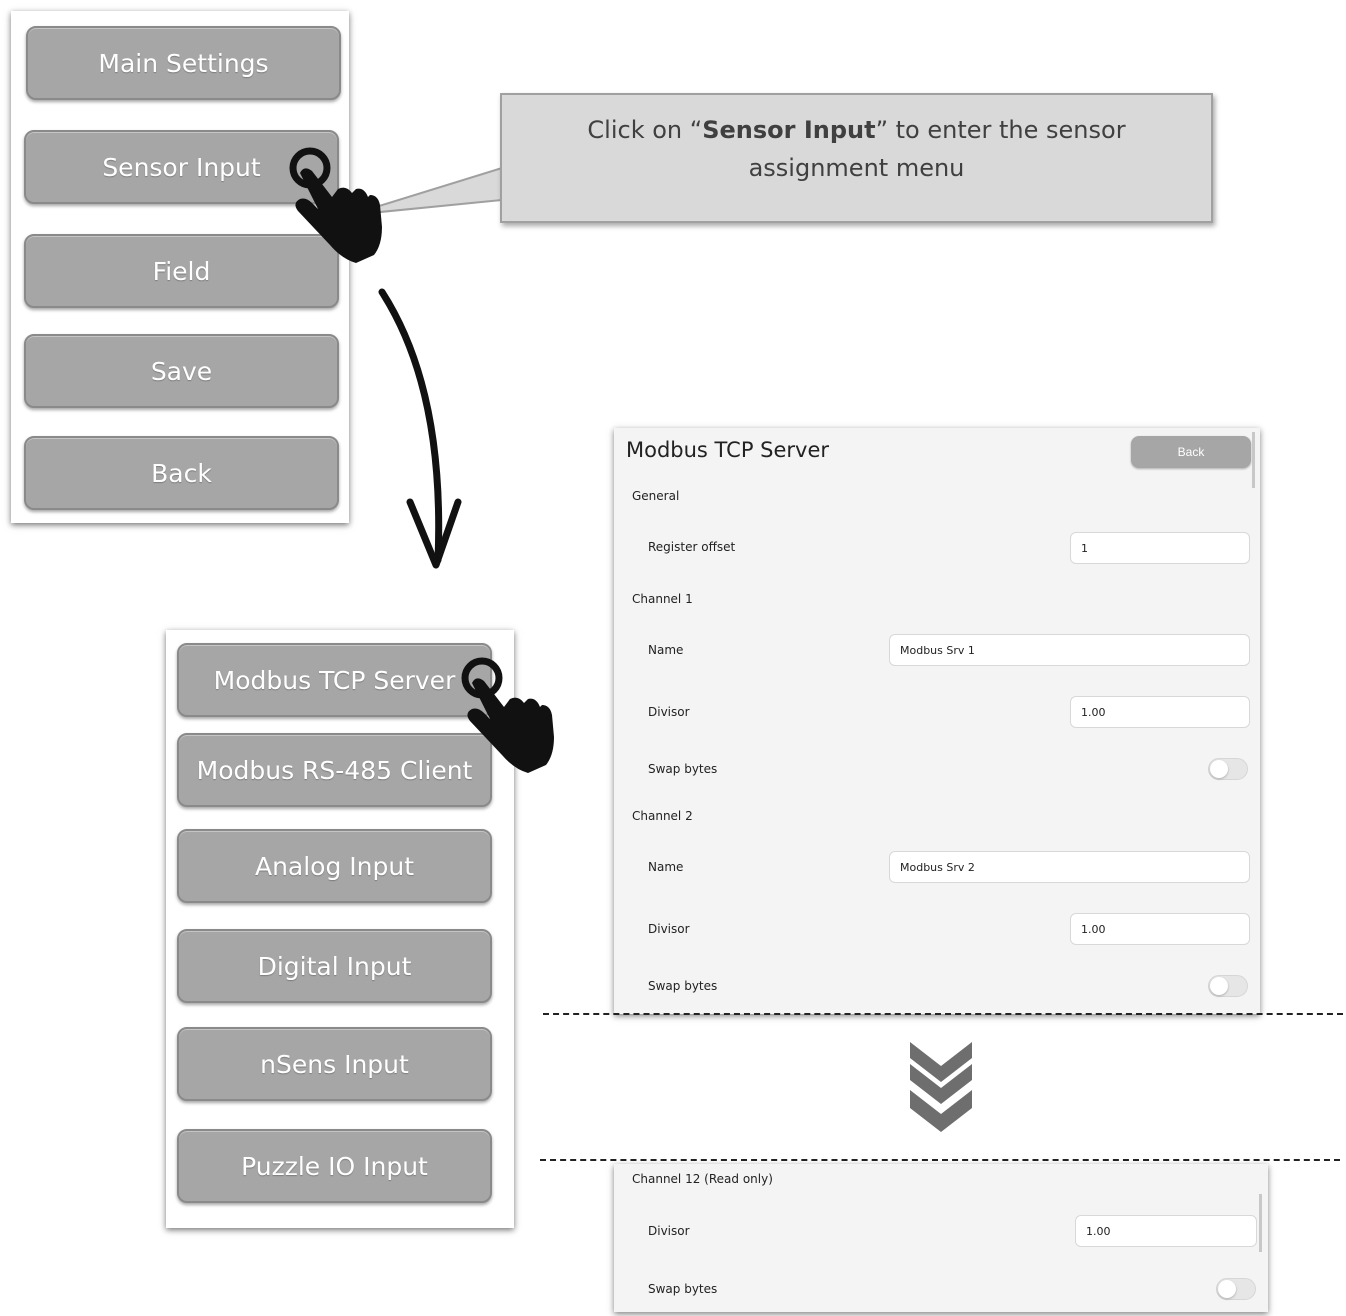 The height and width of the screenshot is (1316, 1346). Describe the element at coordinates (940, 1160) in the screenshot. I see `separator-bottom` at that location.